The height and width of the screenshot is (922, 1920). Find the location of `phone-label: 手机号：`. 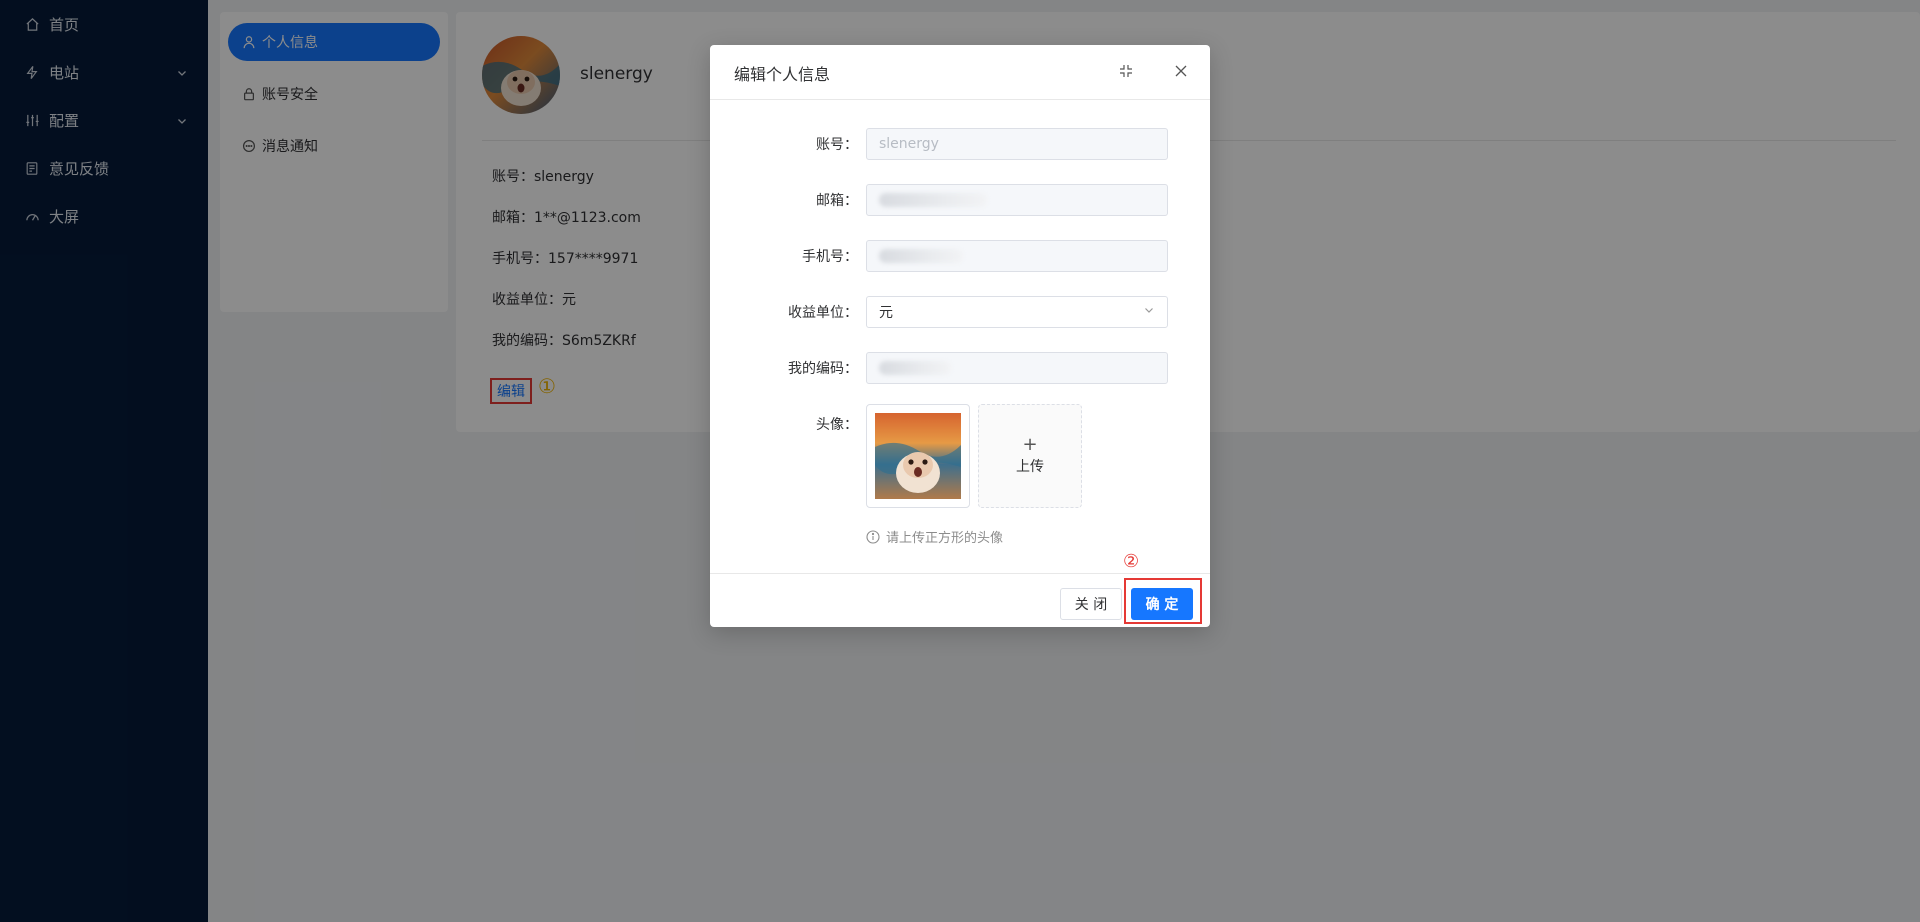

phone-label: 手机号： is located at coordinates (830, 257).